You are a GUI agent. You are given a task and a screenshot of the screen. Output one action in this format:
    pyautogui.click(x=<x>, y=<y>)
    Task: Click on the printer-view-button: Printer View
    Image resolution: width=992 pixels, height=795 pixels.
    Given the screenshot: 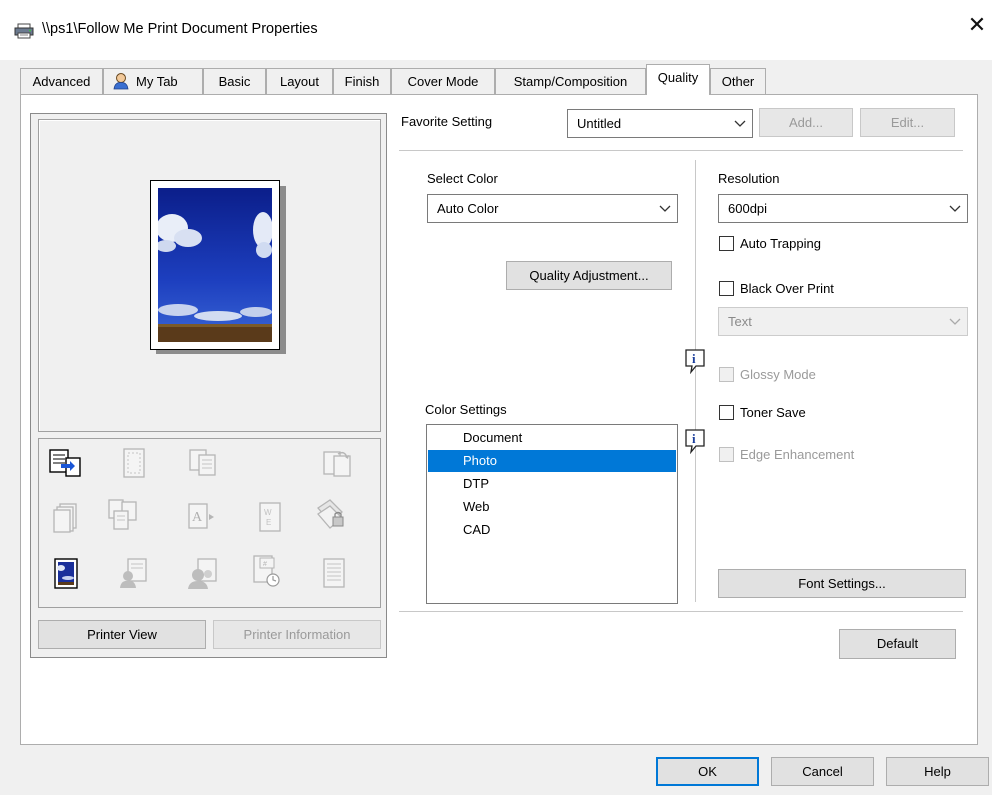 What is the action you would take?
    pyautogui.click(x=122, y=634)
    